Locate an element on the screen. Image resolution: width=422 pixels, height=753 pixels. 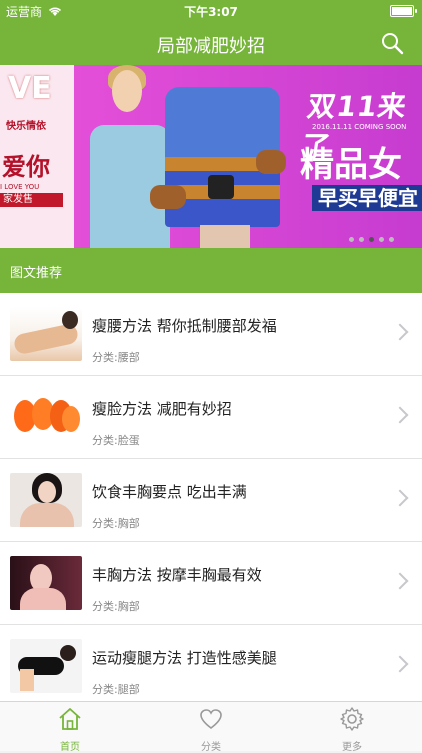
banner-left-love: 爱你 is located at coordinates (26, 167).